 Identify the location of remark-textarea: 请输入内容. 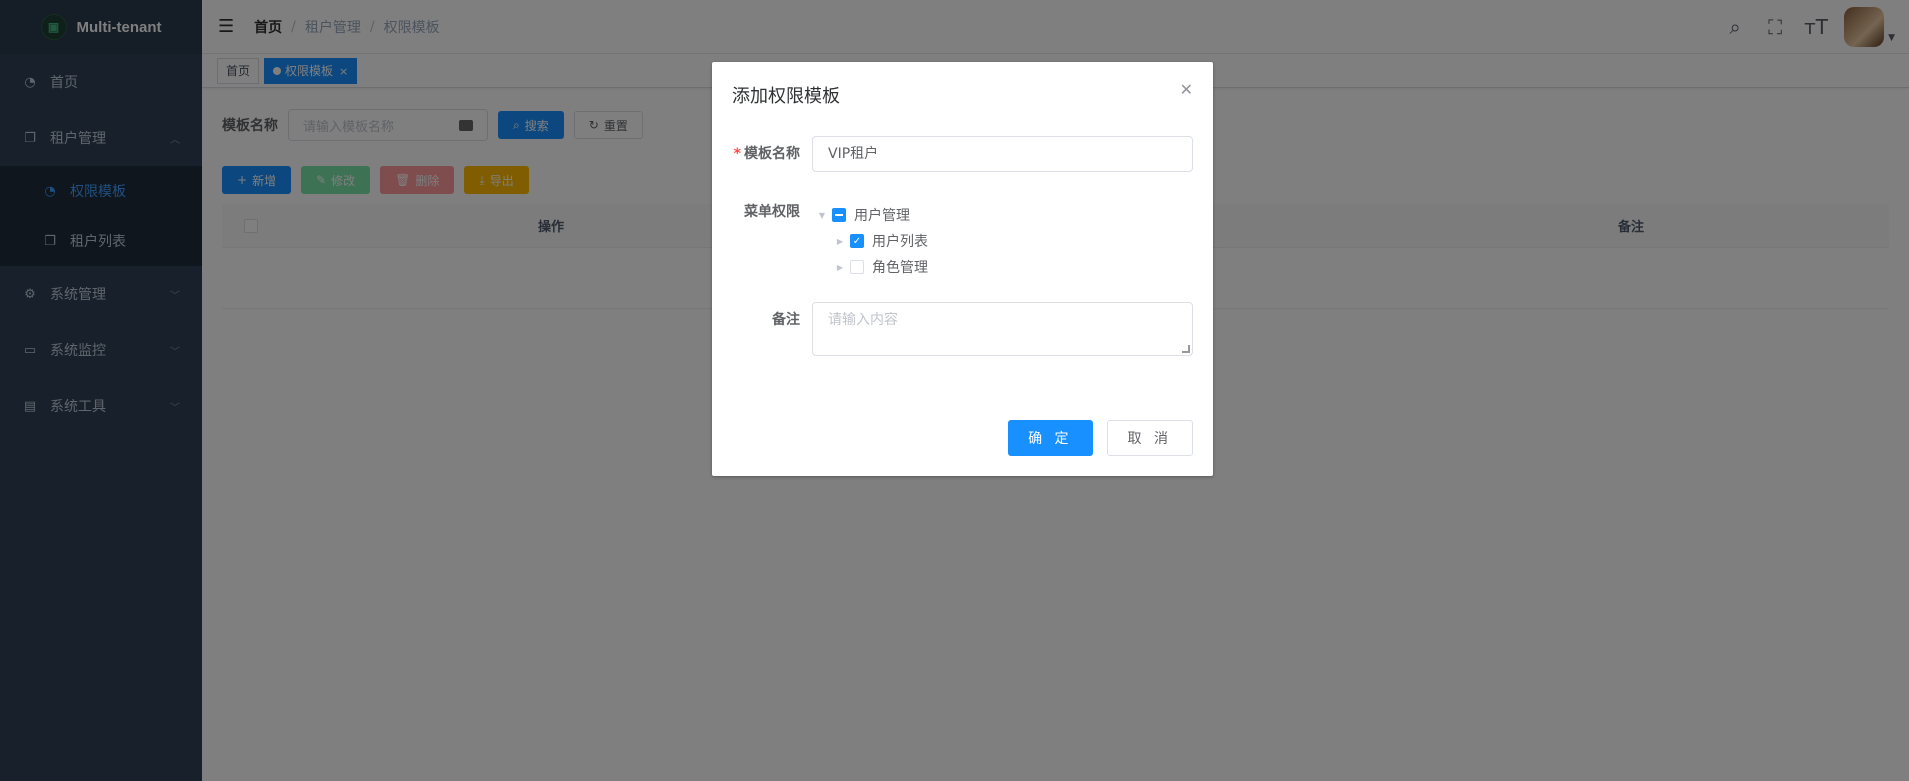
(1002, 329).